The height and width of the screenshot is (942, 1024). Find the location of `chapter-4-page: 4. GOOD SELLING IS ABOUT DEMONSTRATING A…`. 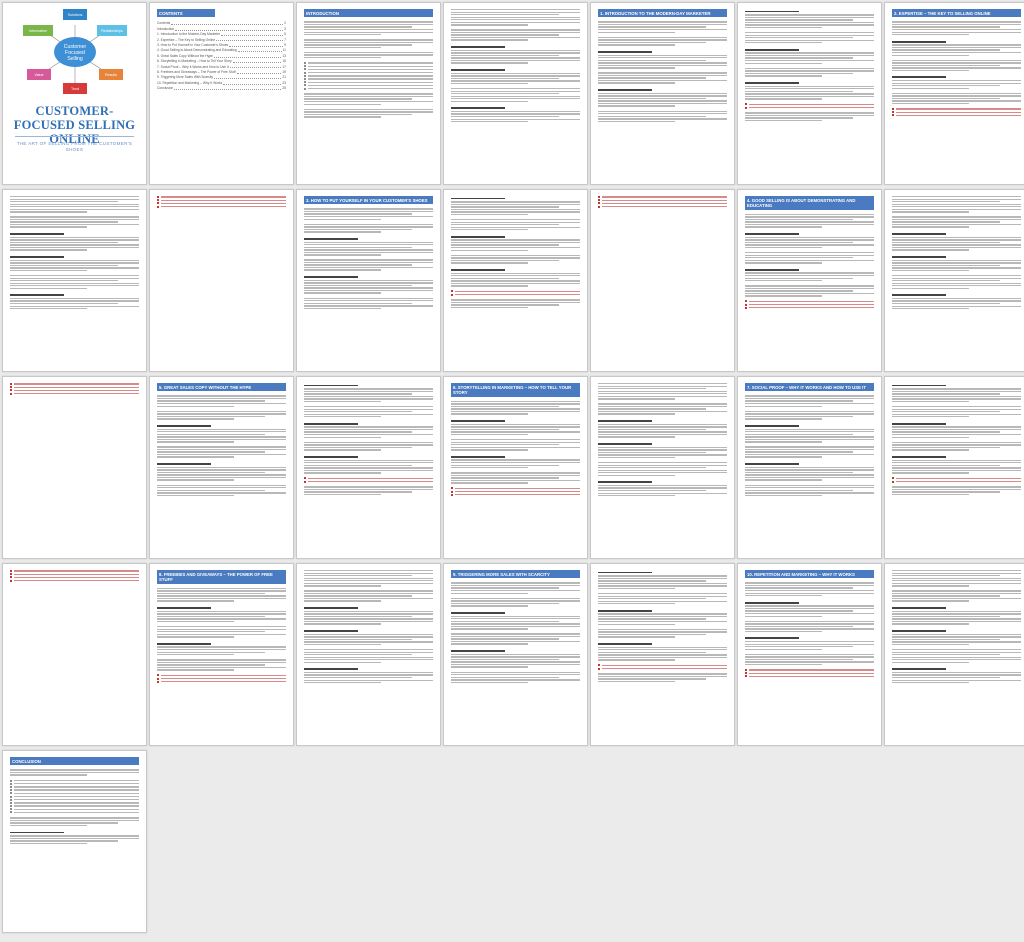

chapter-4-page: 4. GOOD SELLING IS ABOUT DEMONSTRATING A… is located at coordinates (809, 280).